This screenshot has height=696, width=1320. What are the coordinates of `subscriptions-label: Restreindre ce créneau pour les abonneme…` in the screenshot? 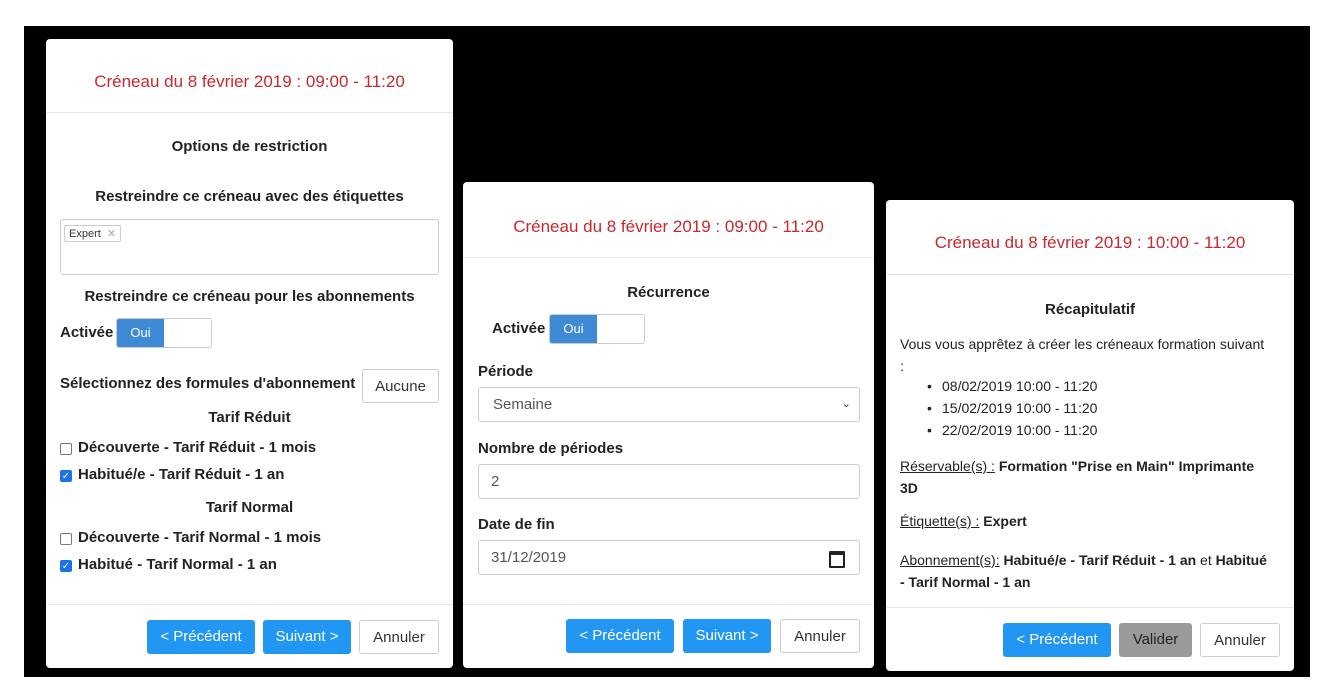 It's located at (249, 296).